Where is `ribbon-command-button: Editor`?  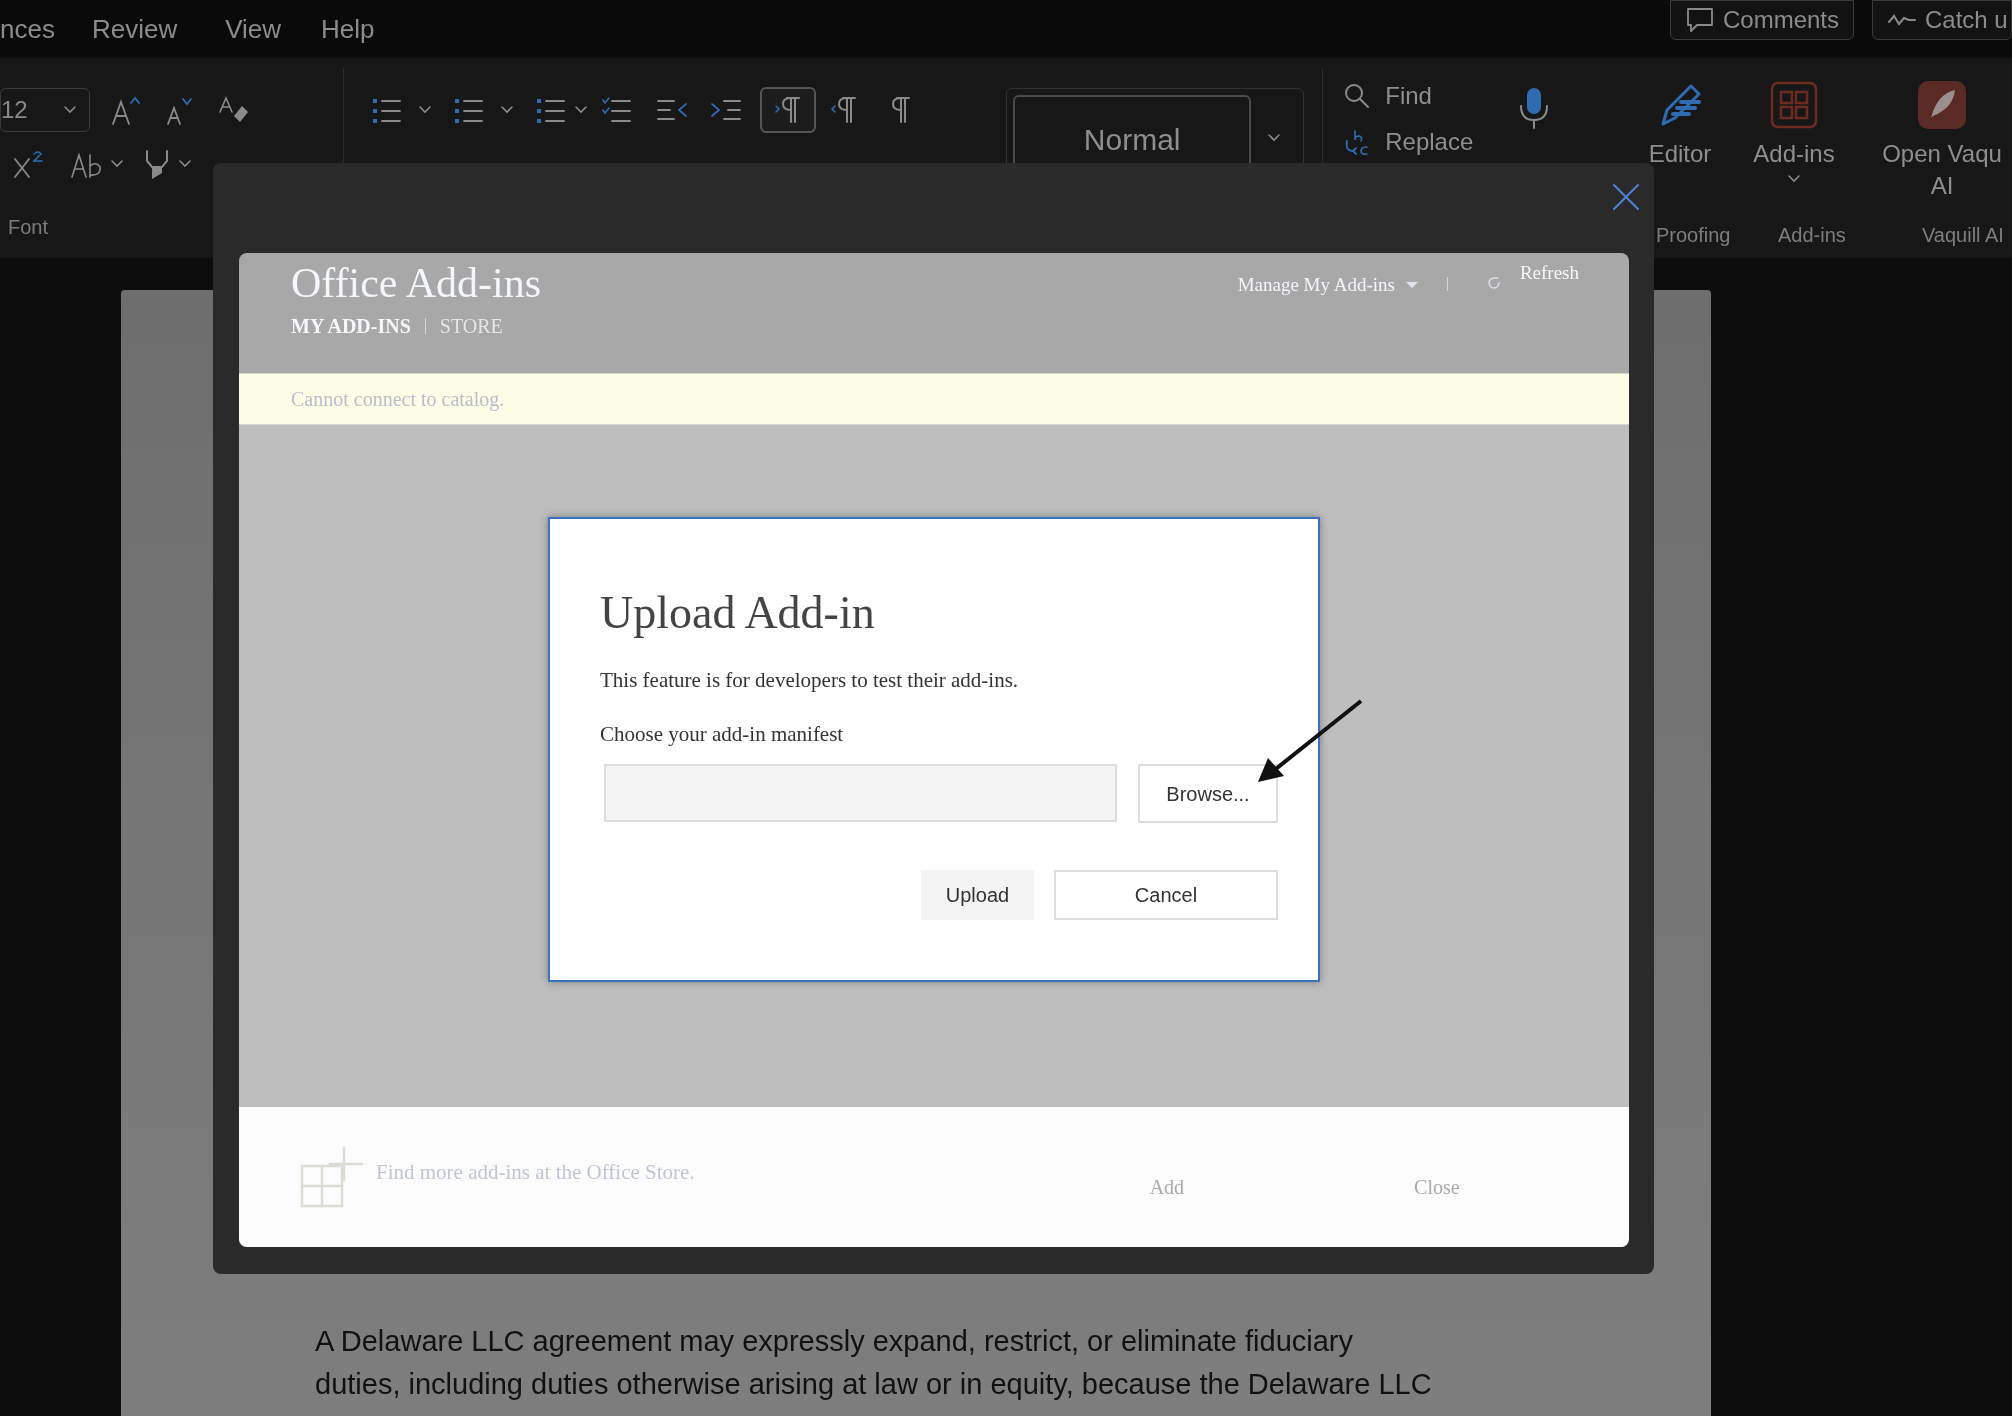 ribbon-command-button: Editor is located at coordinates (1680, 114).